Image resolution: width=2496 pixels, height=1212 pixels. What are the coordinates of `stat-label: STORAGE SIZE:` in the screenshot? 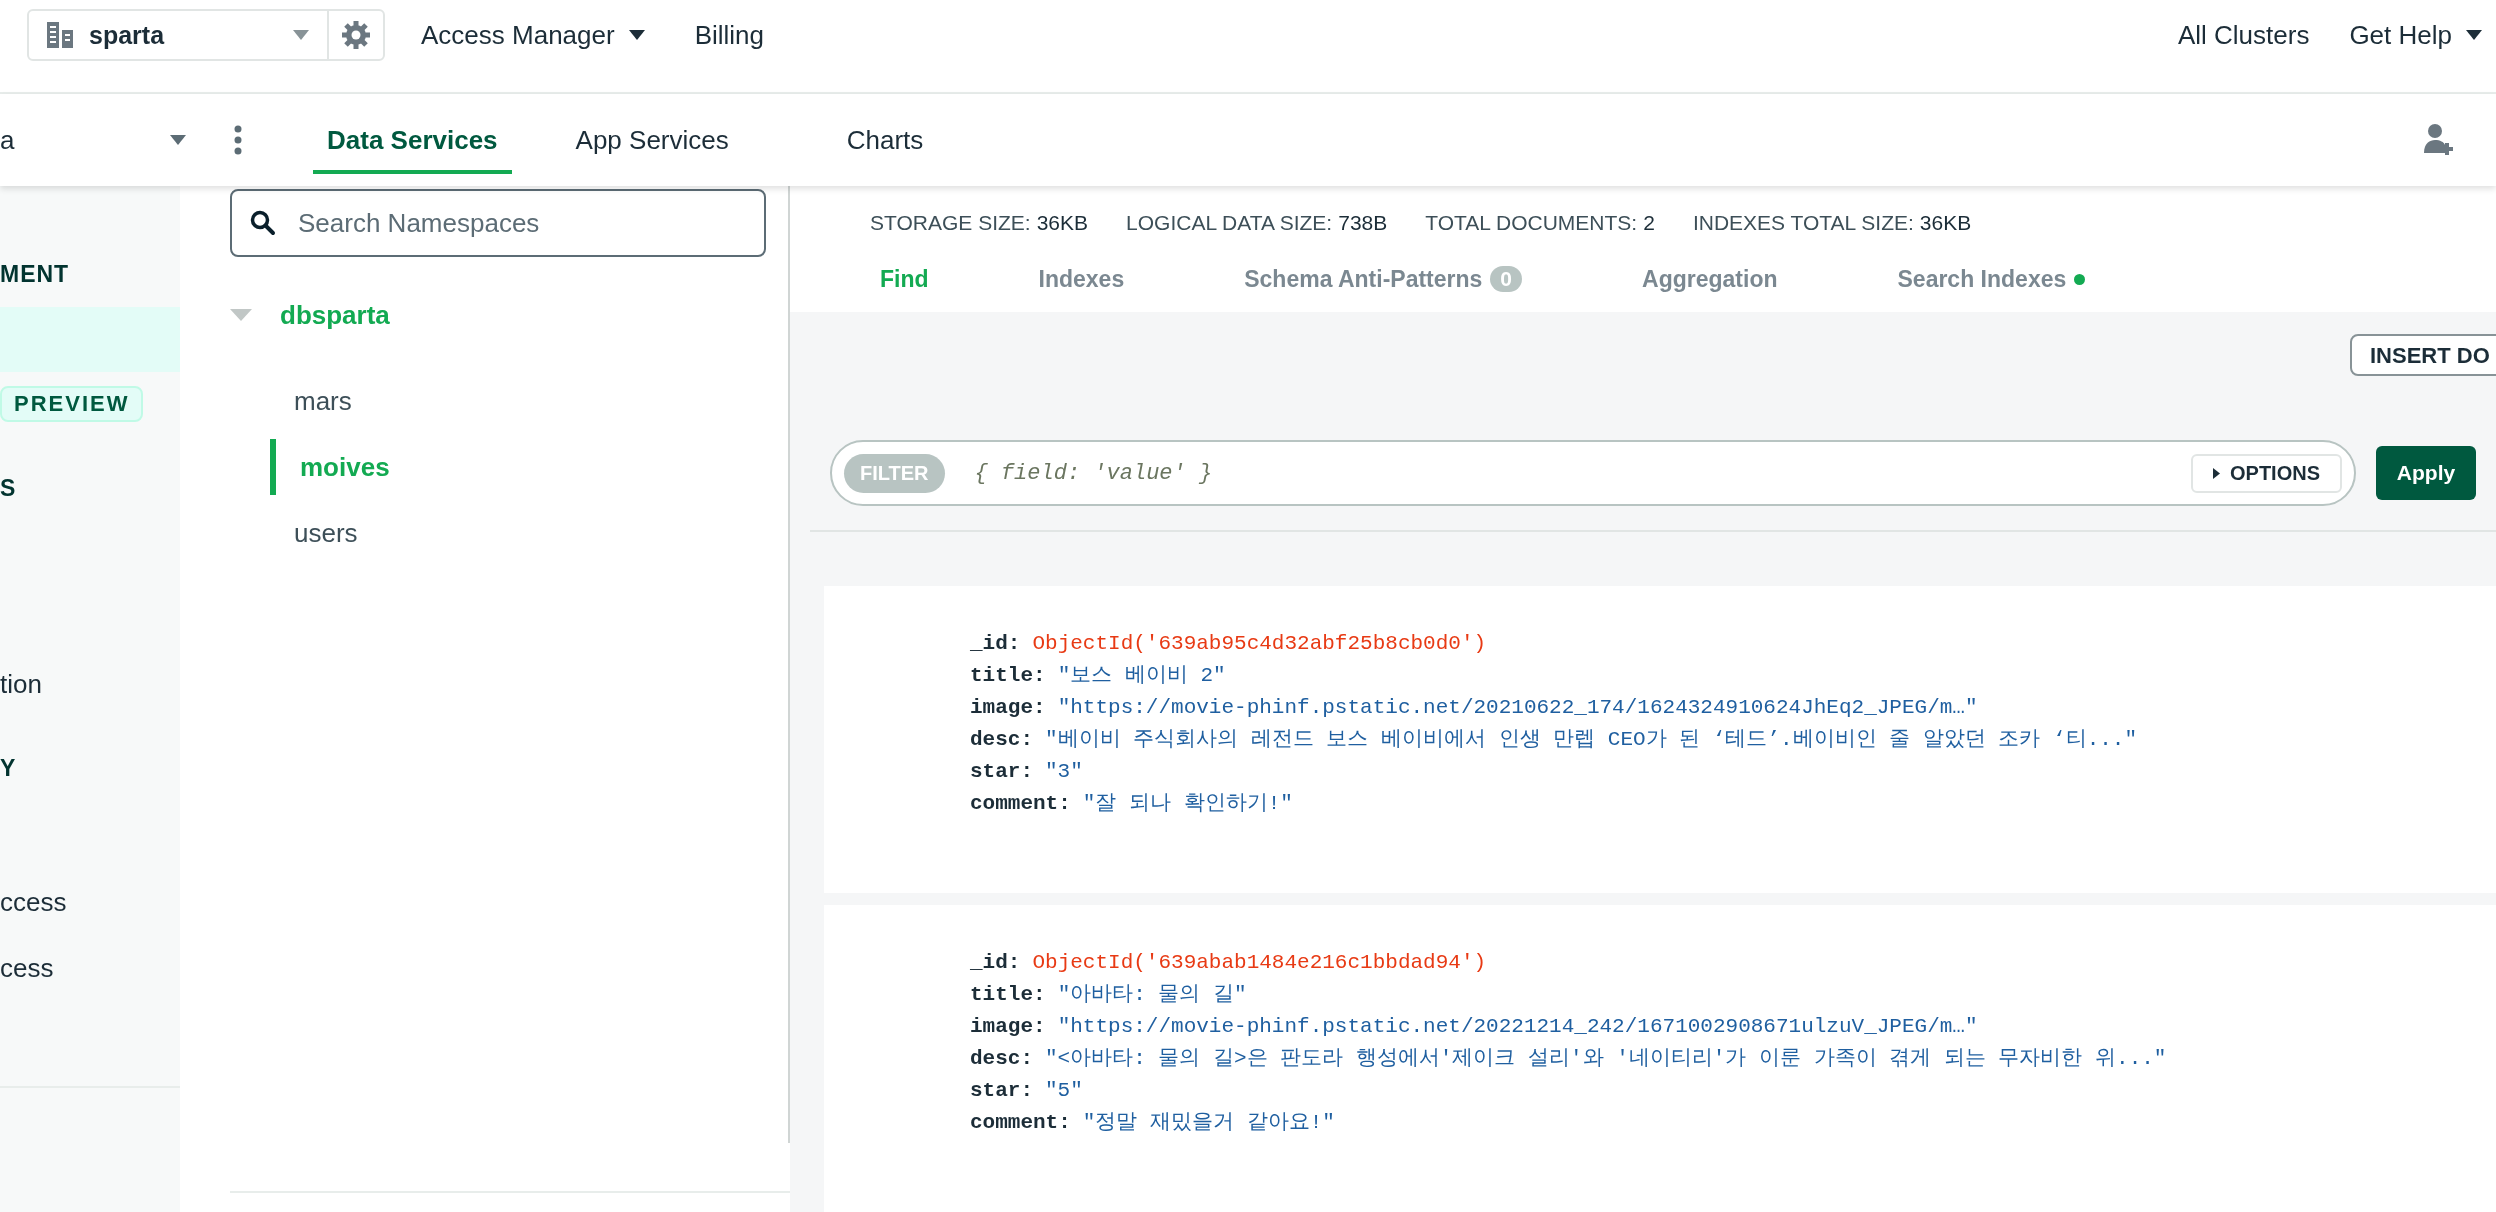 It's located at (950, 223).